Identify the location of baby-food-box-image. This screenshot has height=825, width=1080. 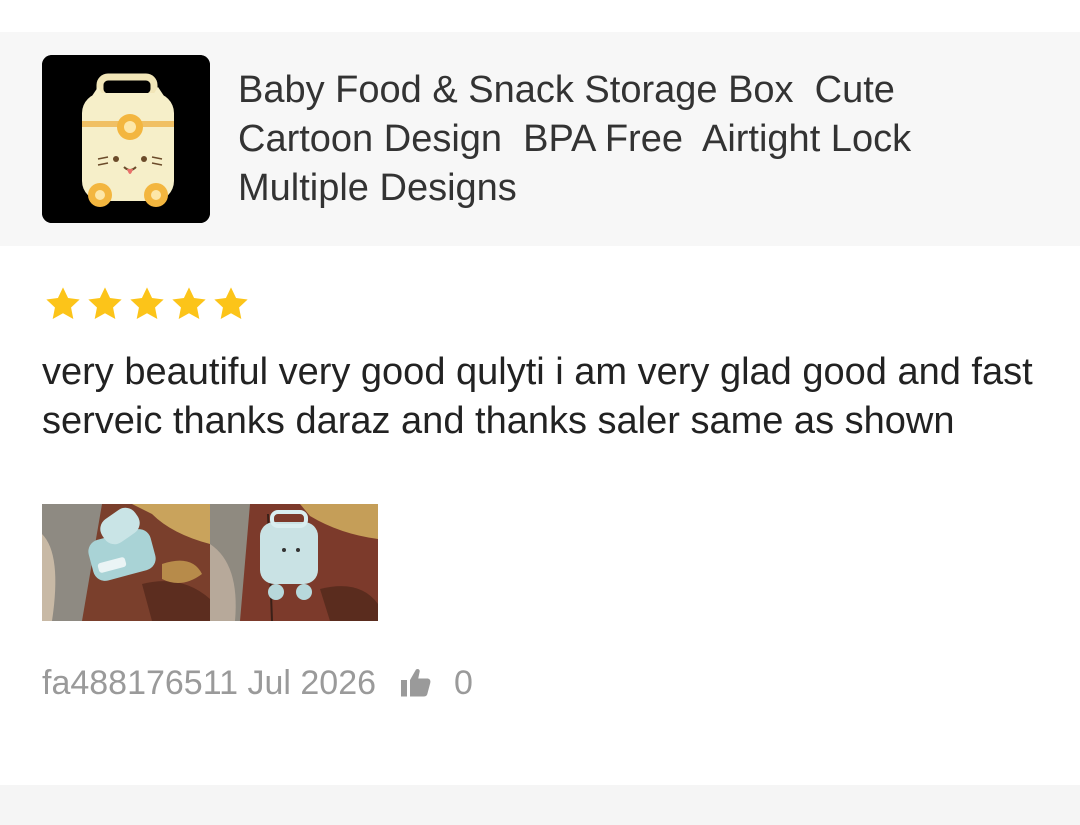
(126, 139).